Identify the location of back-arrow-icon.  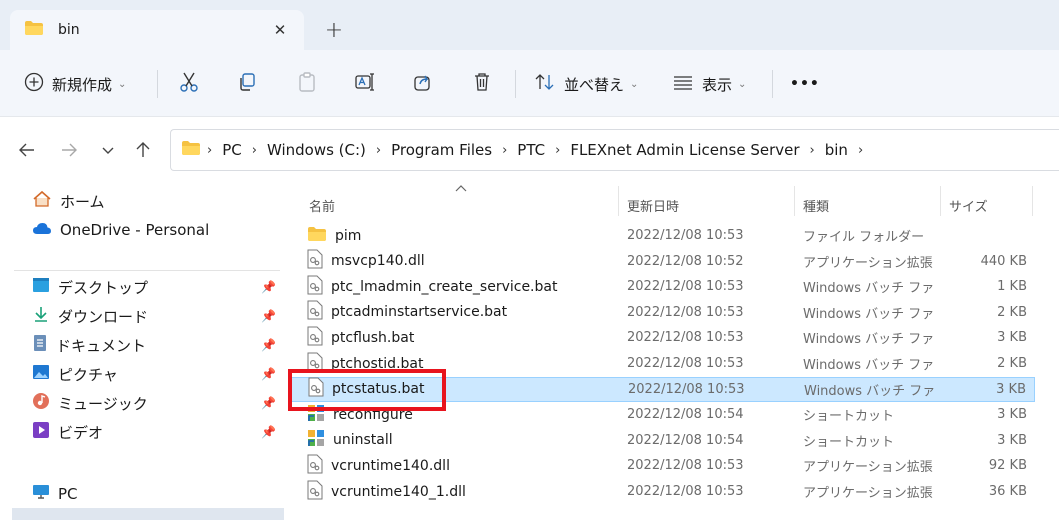
(27, 150).